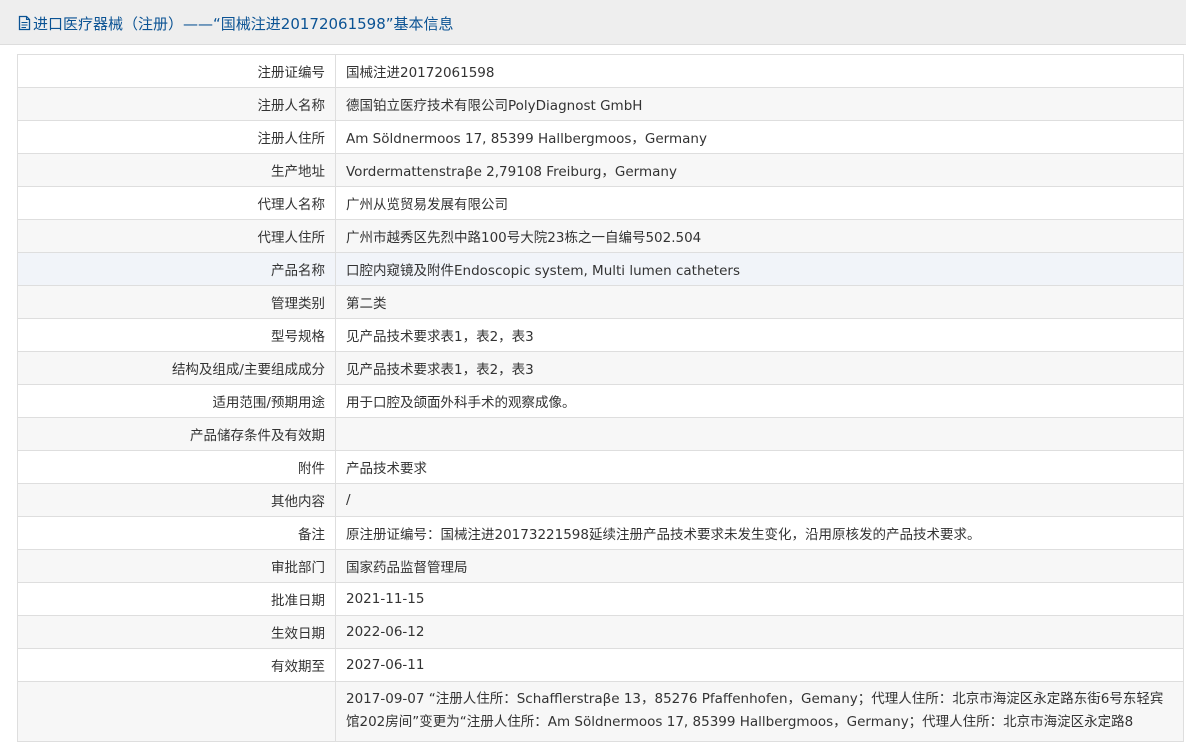 The height and width of the screenshot is (748, 1186). What do you see at coordinates (176, 137) in the screenshot?
I see `row-label: 注册人住所` at bounding box center [176, 137].